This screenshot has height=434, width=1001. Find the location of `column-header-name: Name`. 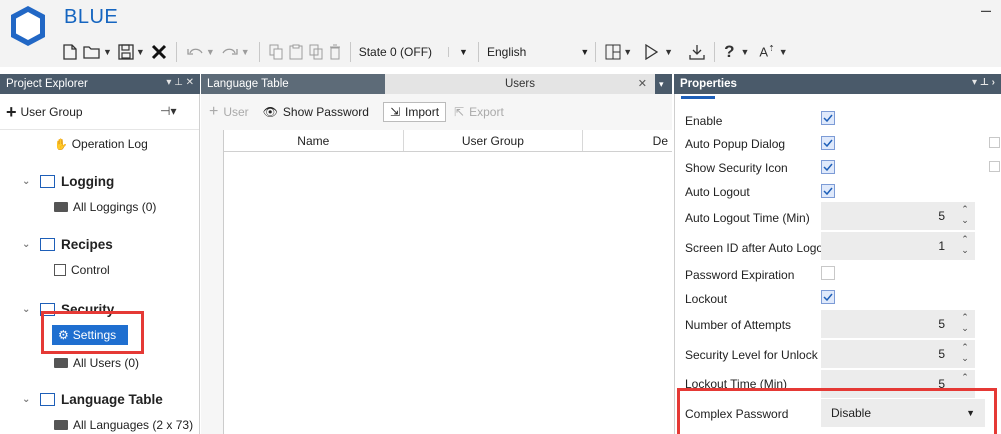

column-header-name: Name is located at coordinates (314, 140).